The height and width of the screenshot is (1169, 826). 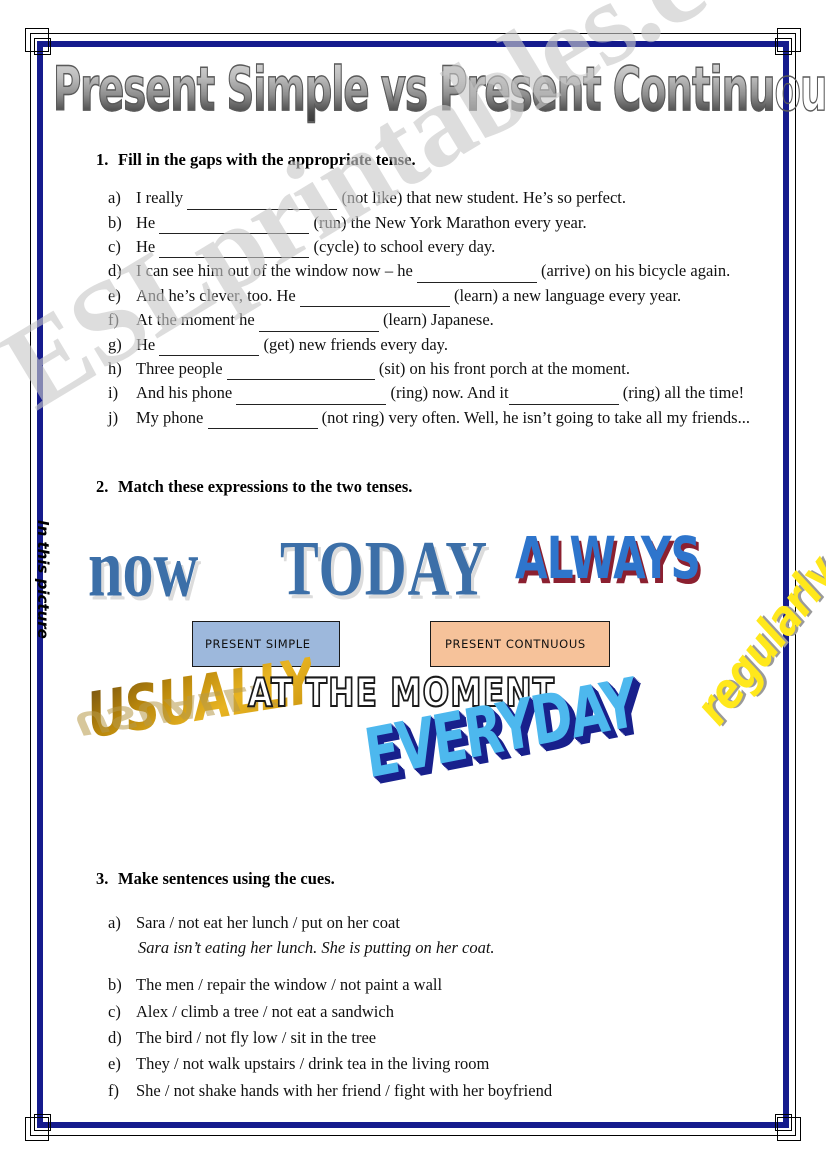 I want to click on item-text-before: I really, so click(x=162, y=198).